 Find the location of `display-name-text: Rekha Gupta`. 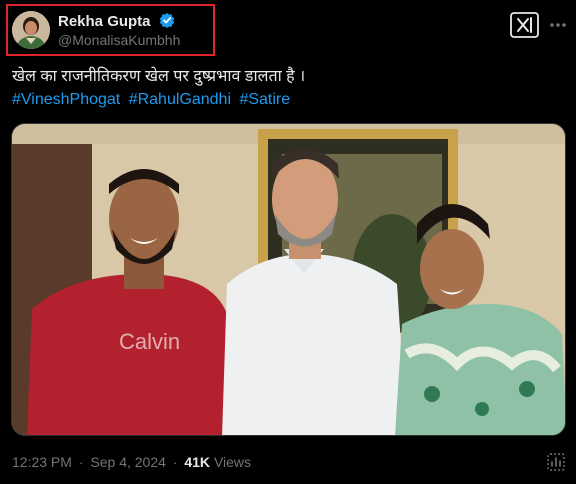

display-name-text: Rekha Gupta is located at coordinates (104, 21).